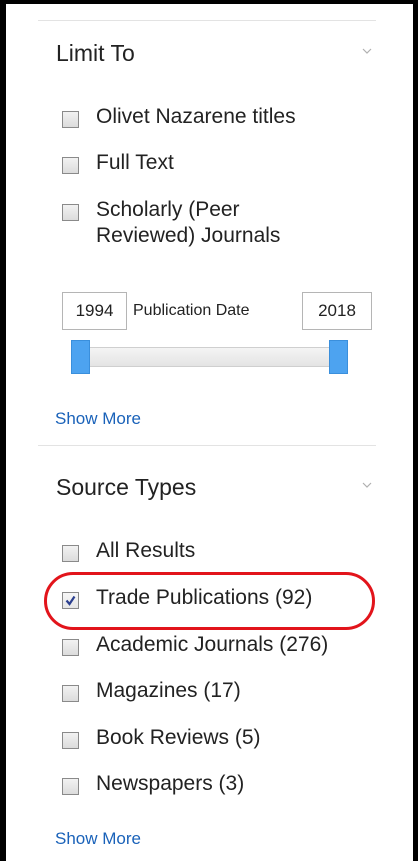 The image size is (418, 861). What do you see at coordinates (212, 644) in the screenshot?
I see `option-label: Academic Journals (276)` at bounding box center [212, 644].